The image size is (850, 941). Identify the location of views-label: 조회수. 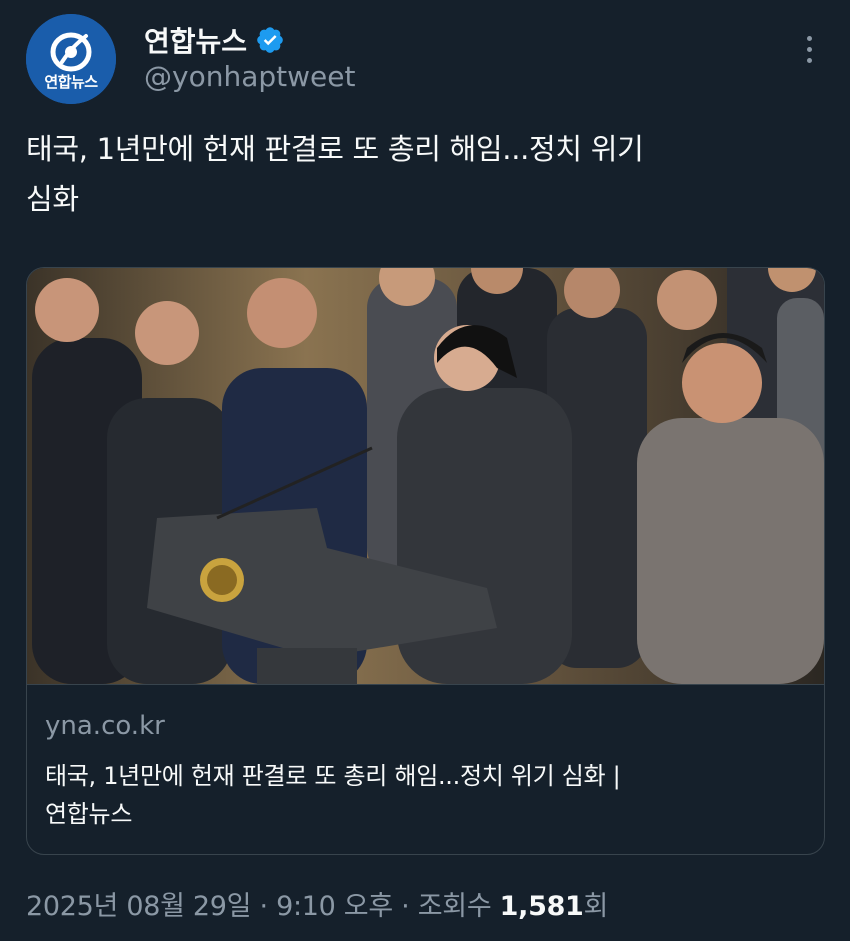
(458, 906).